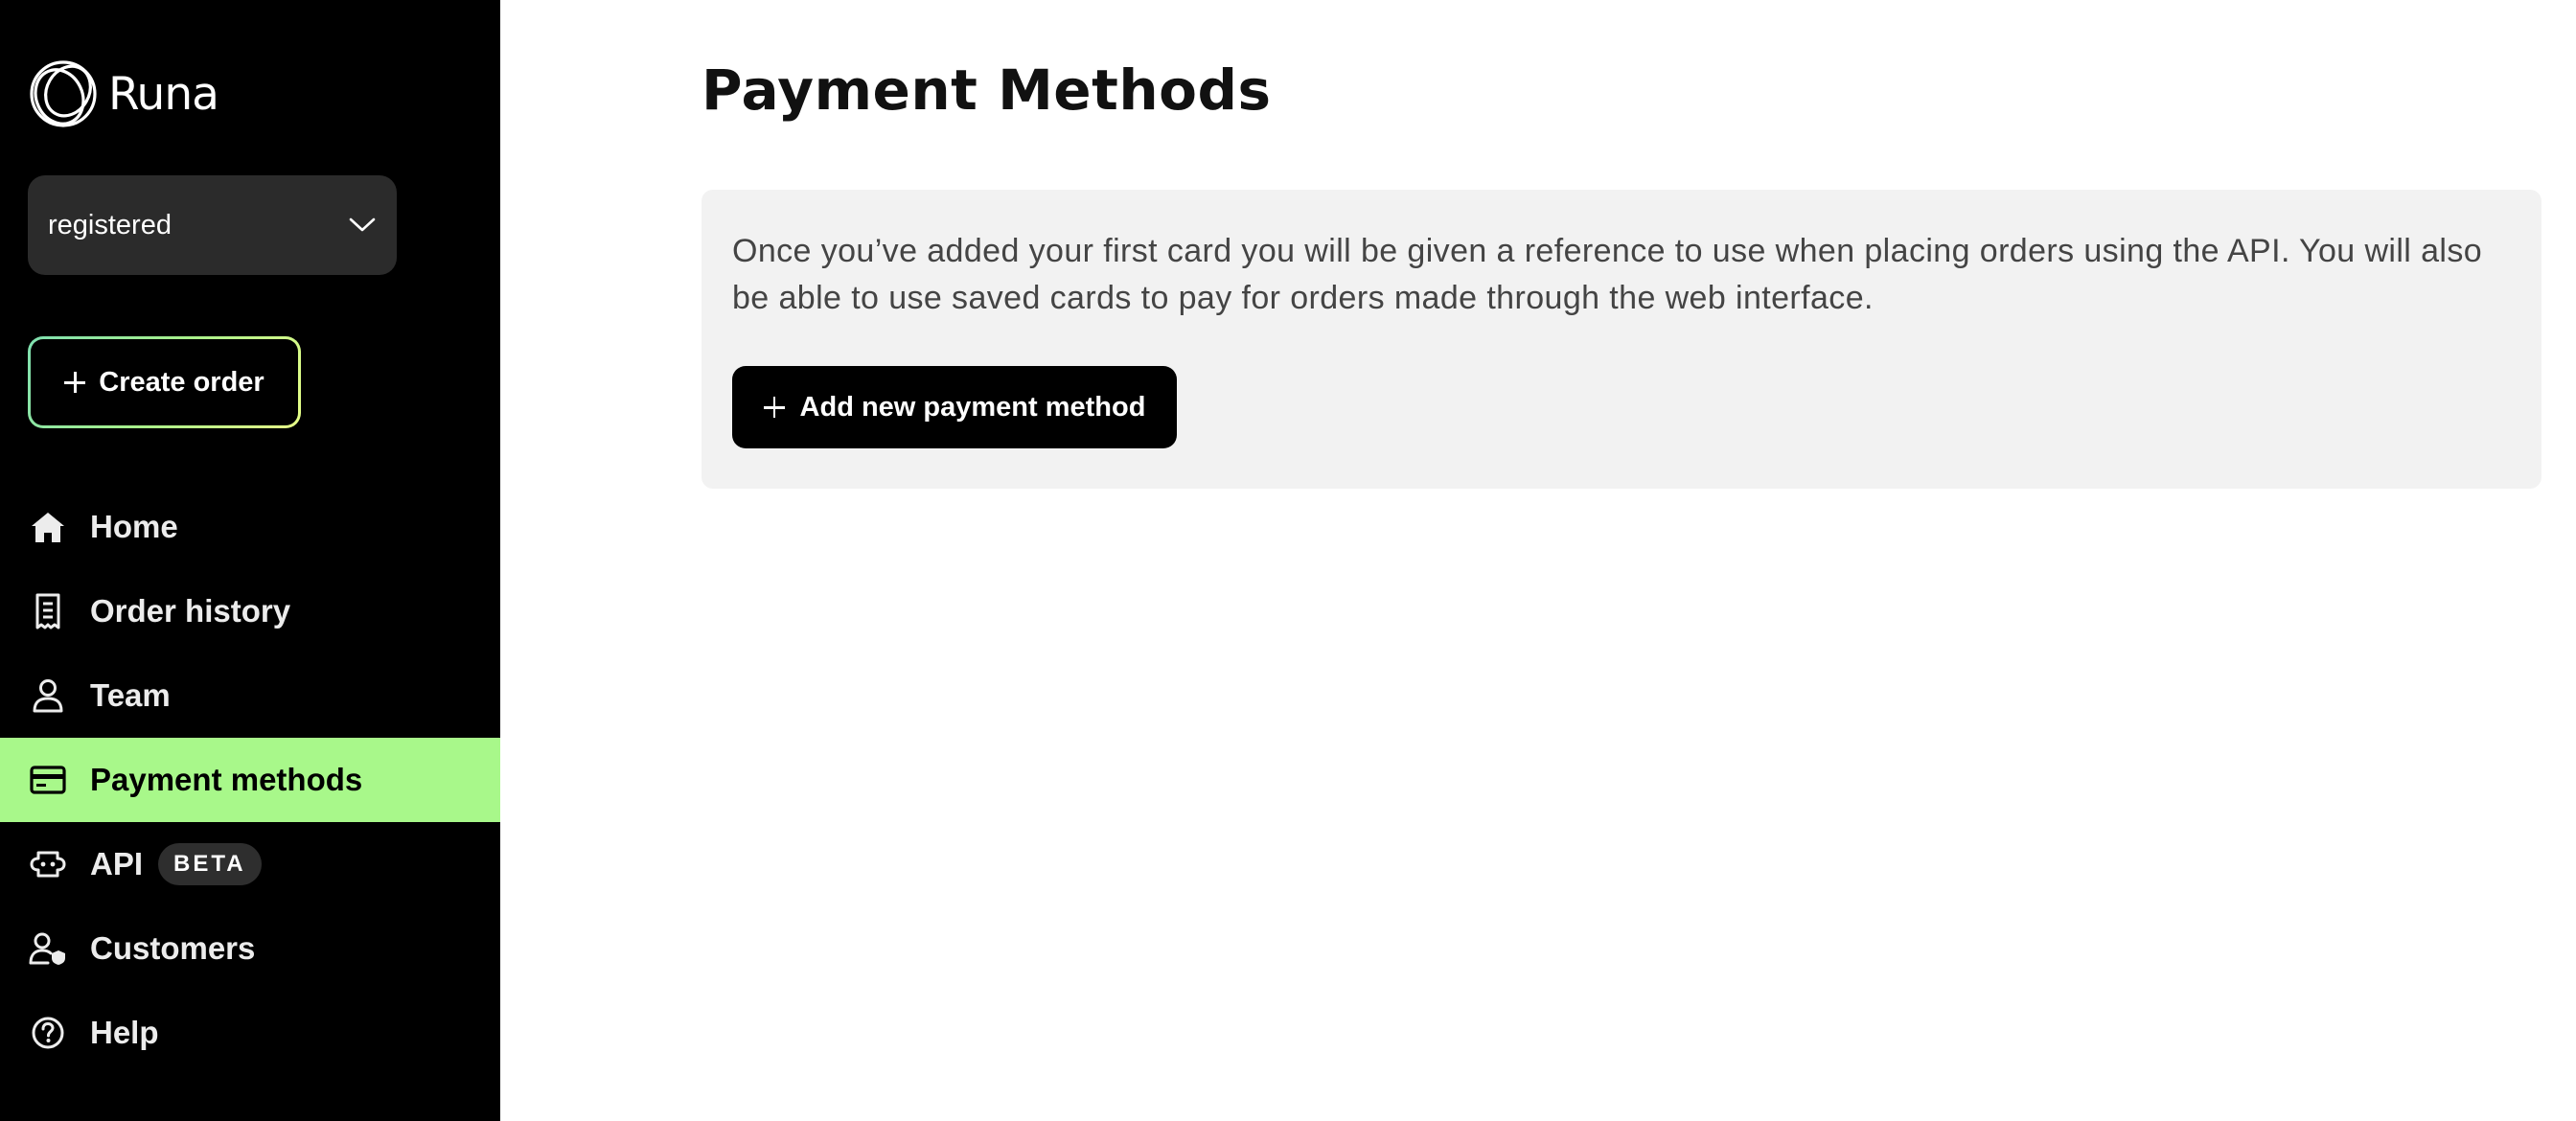  What do you see at coordinates (212, 225) in the screenshot?
I see `account-selector: registered` at bounding box center [212, 225].